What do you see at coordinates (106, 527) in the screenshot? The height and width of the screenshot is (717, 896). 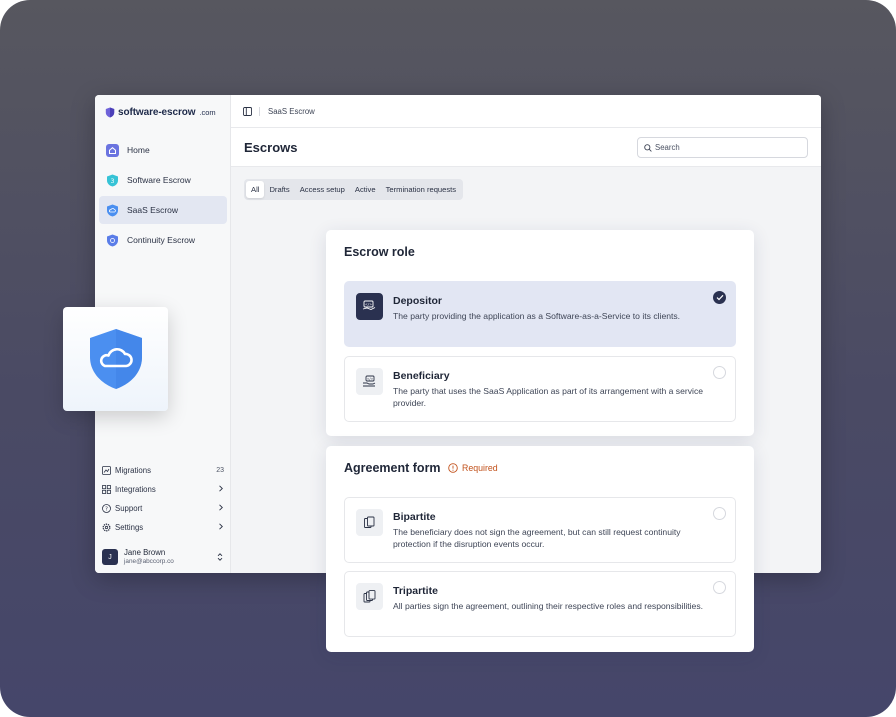 I see `gear-icon` at bounding box center [106, 527].